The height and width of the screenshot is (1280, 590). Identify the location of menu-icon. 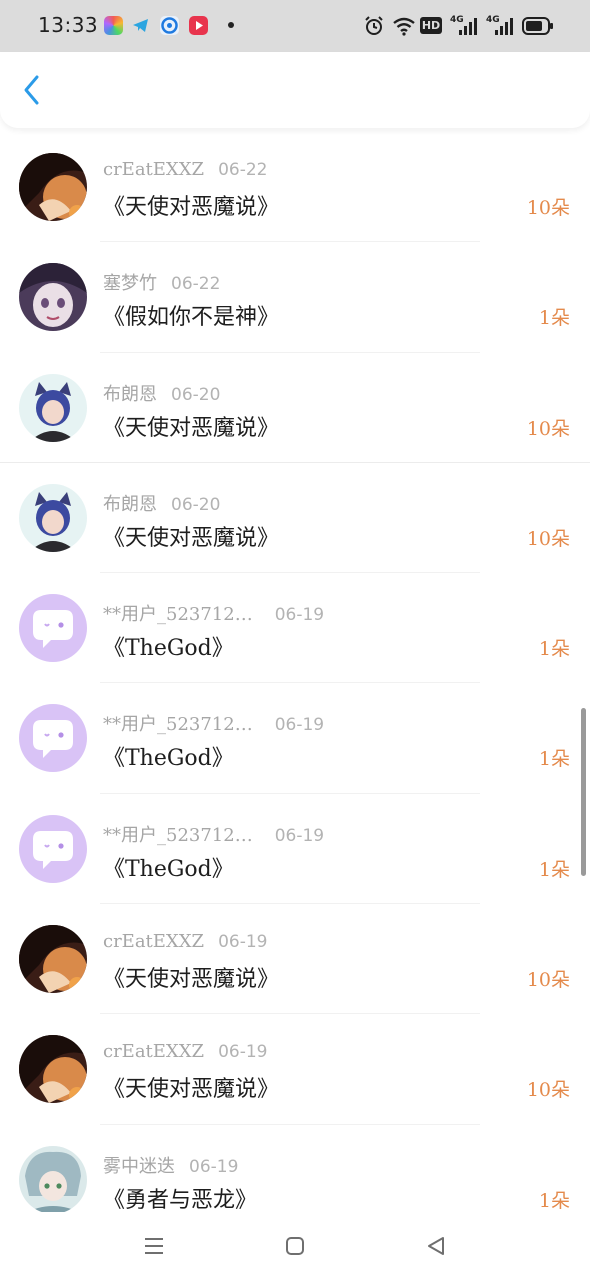
(154, 1246).